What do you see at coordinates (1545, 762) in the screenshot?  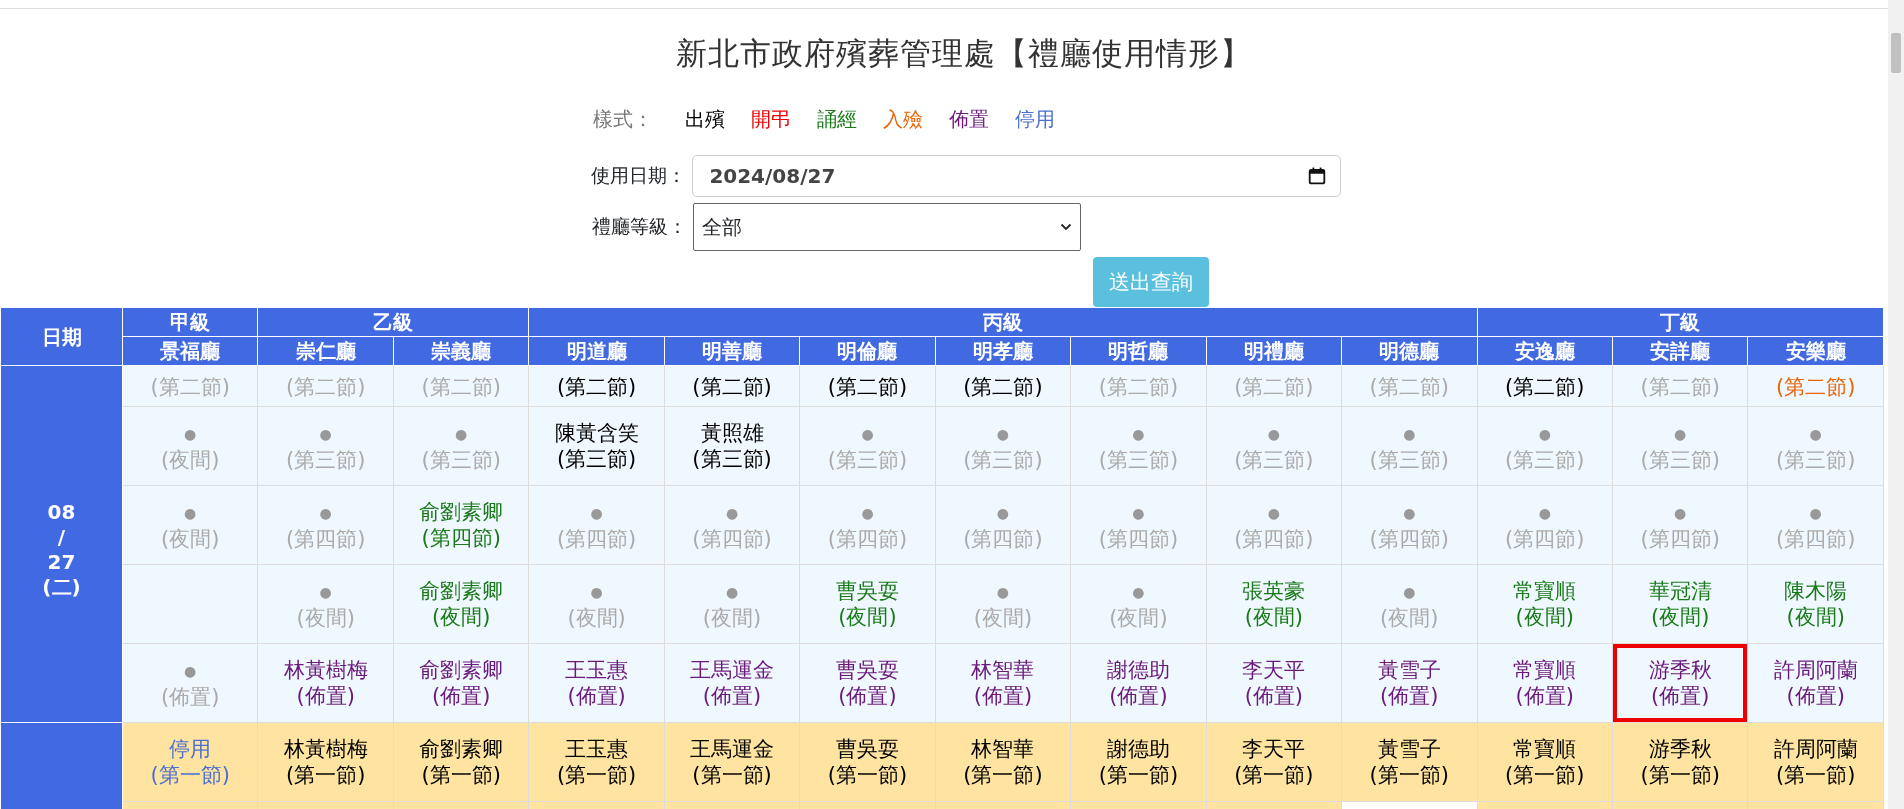 I see `table-cell: 常寶順 (第一節)` at bounding box center [1545, 762].